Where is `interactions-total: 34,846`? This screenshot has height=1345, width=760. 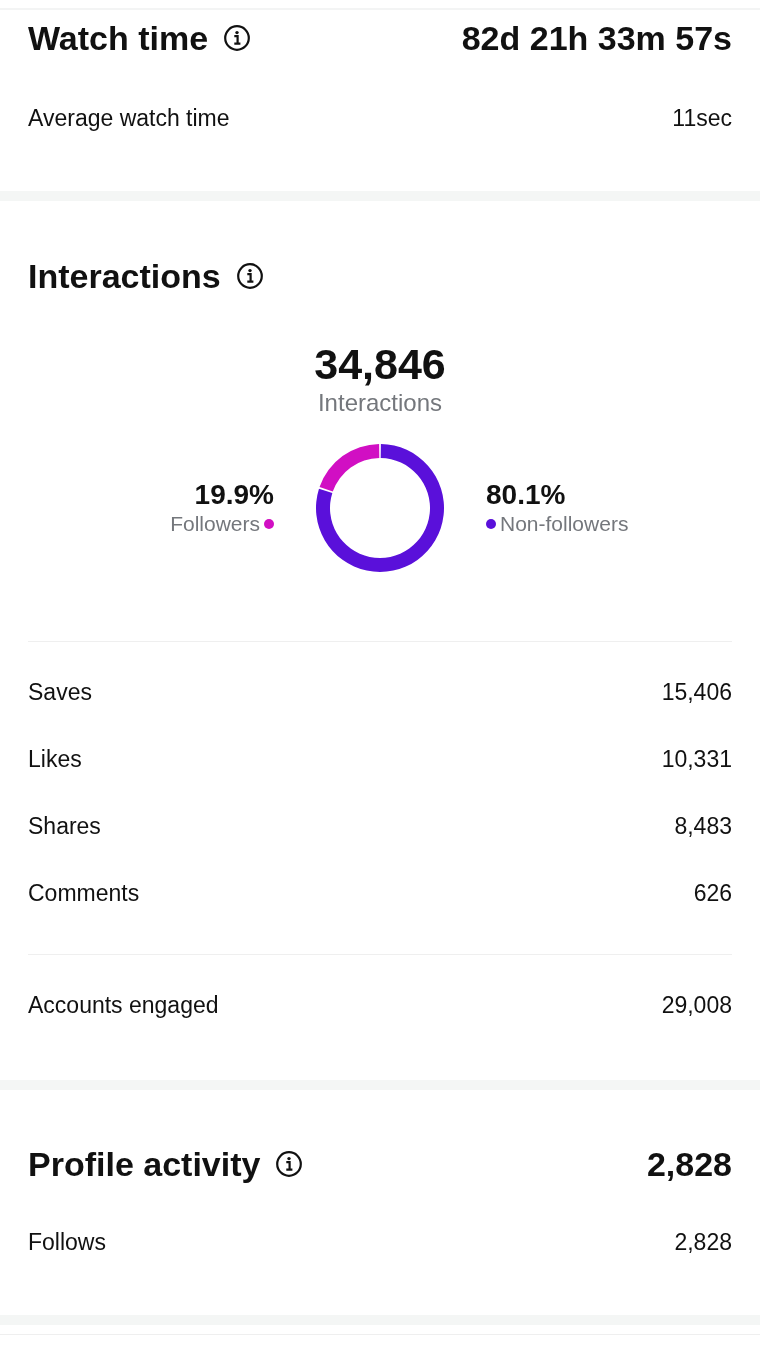
interactions-total: 34,846 is located at coordinates (380, 364).